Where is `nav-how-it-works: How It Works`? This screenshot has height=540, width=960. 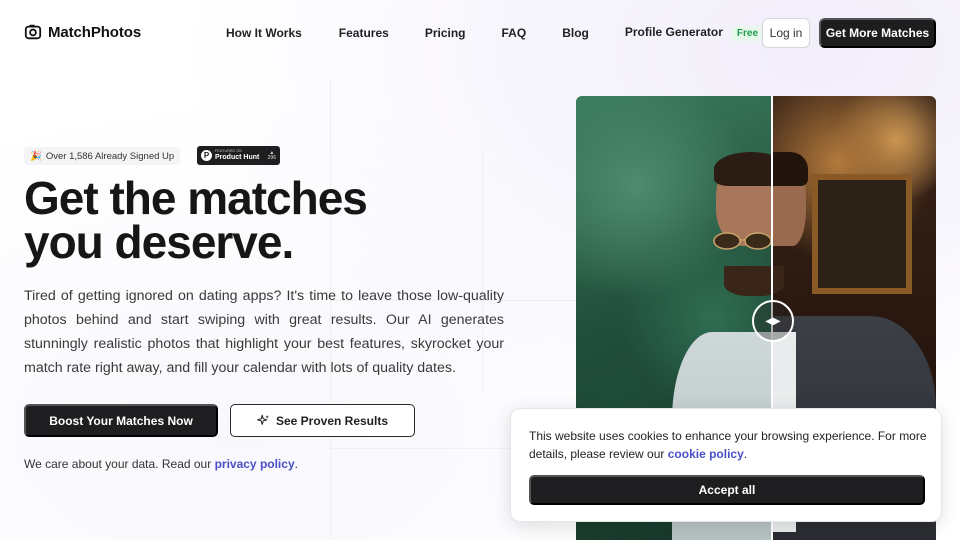
nav-how-it-works: How It Works is located at coordinates (264, 33).